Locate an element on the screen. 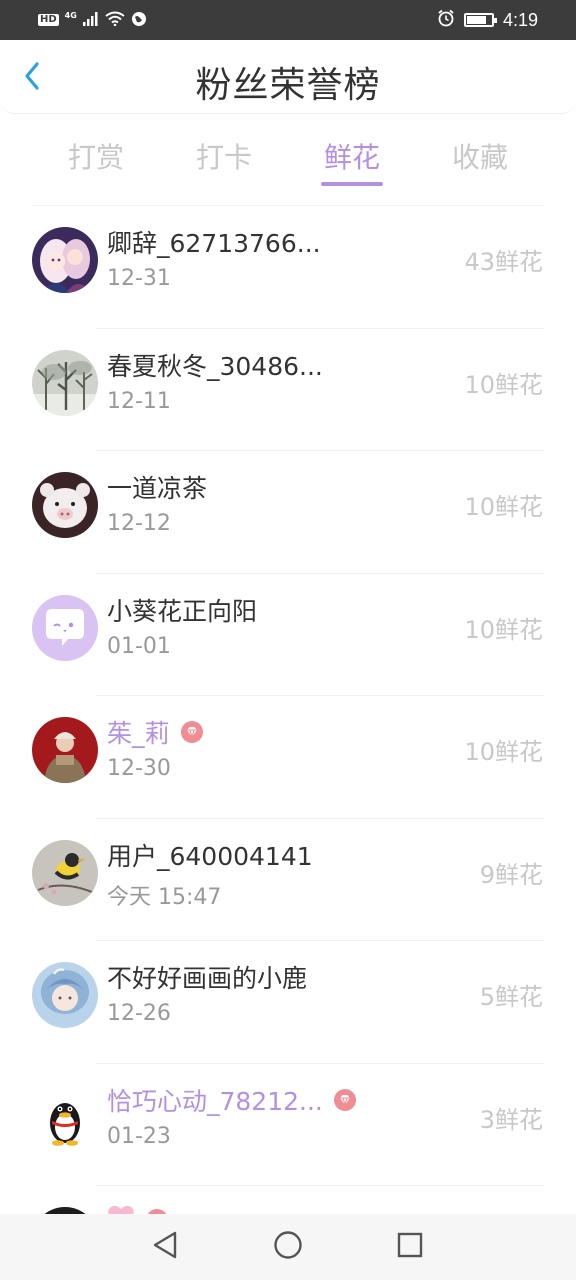 The image size is (576, 1280). list-item: 小葵花正向阳 01-01 10鲜花 is located at coordinates (288, 635).